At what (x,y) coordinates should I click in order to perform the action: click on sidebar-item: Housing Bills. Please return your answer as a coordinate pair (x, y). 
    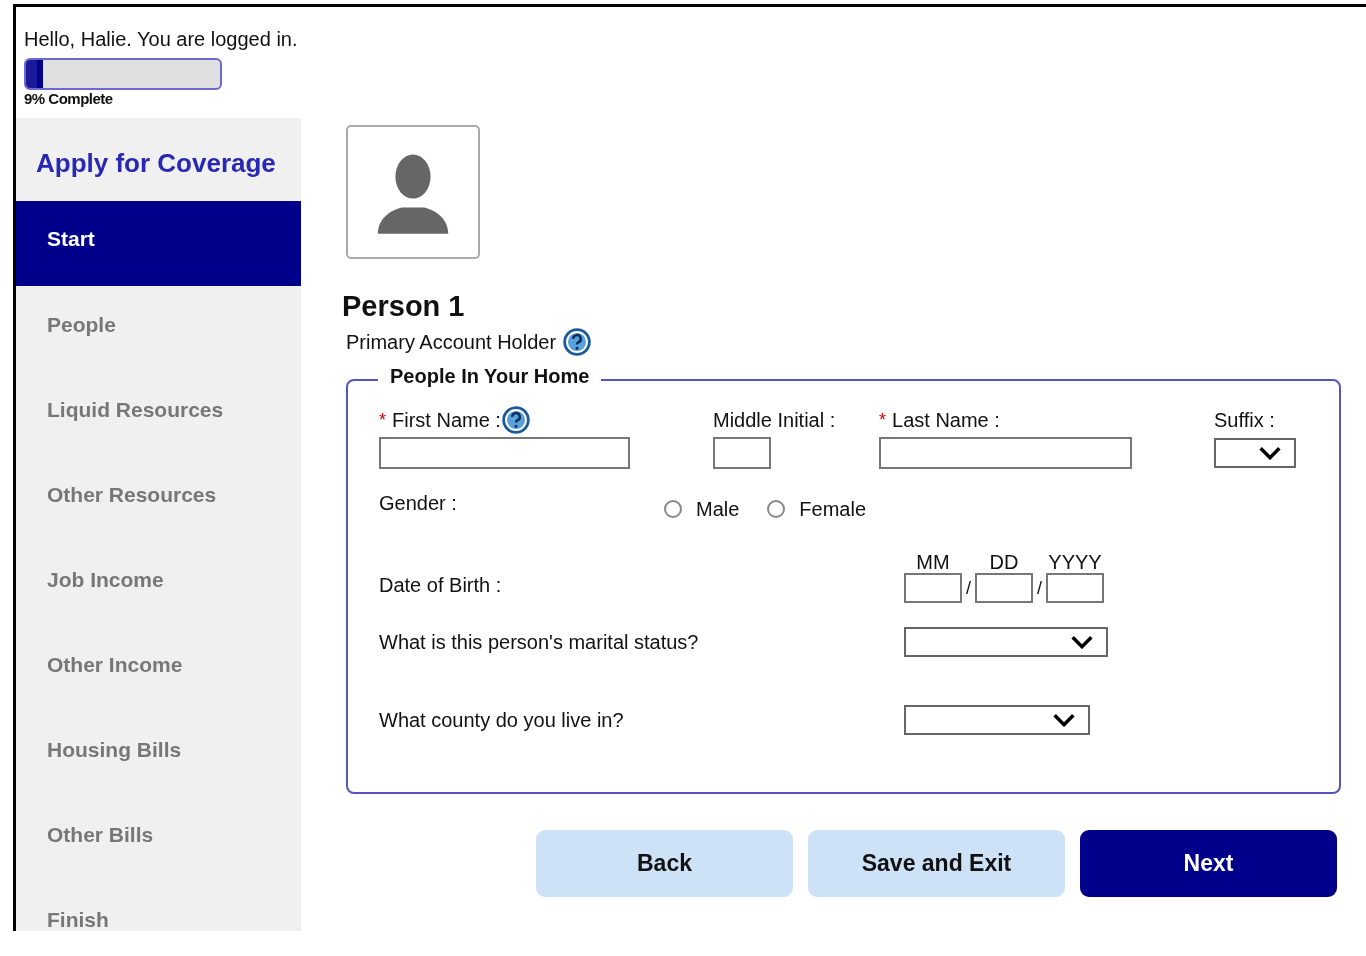
    Looking at the image, I should click on (158, 753).